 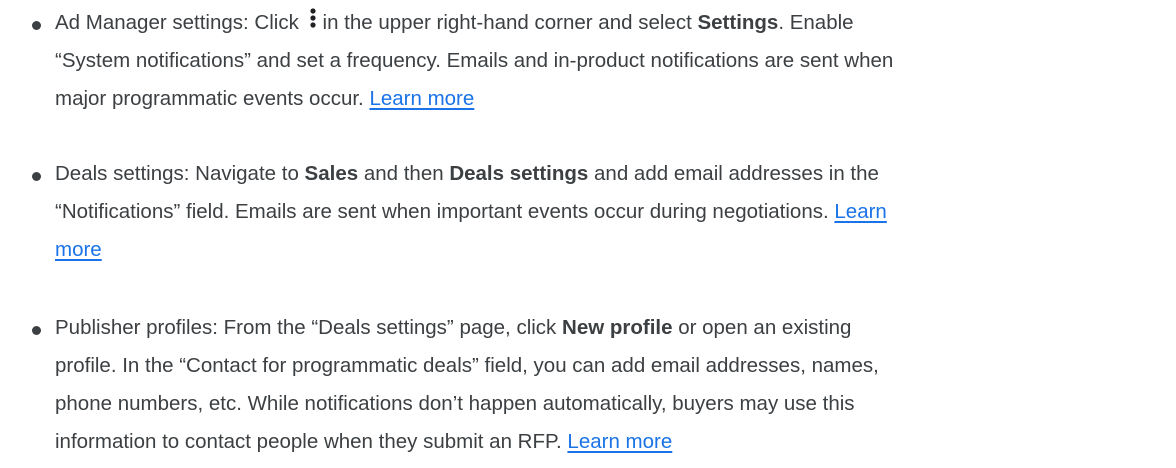 What do you see at coordinates (733, 173) in the screenshot?
I see `body-text: and add email addresses in the` at bounding box center [733, 173].